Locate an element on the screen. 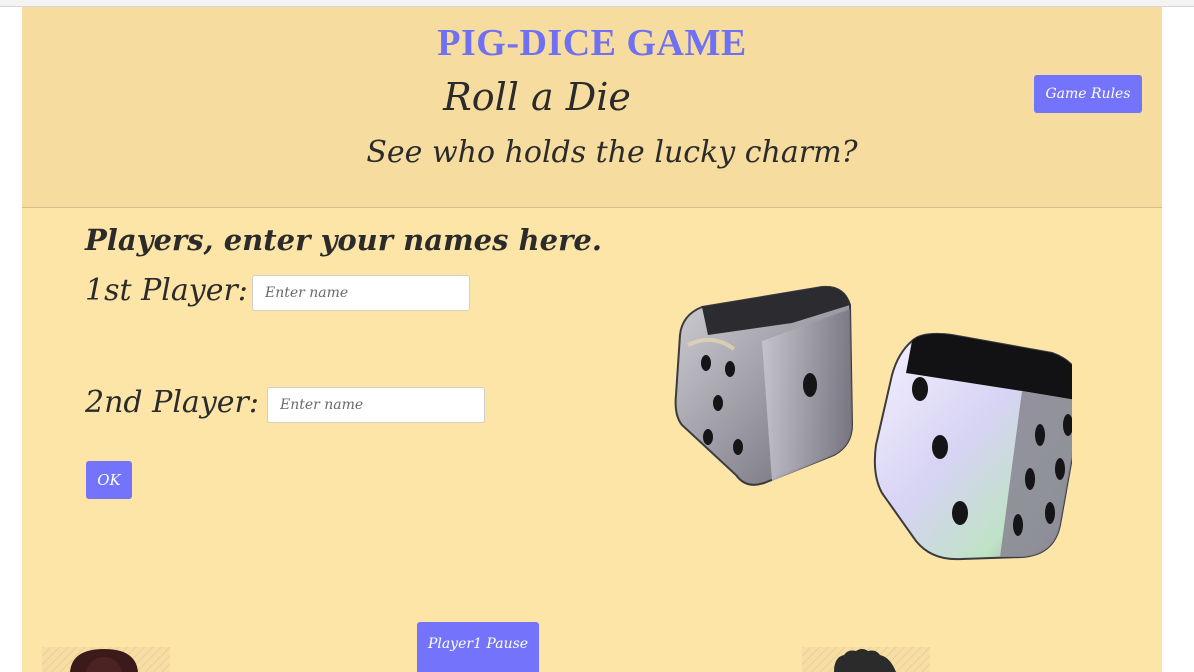 This screenshot has height=672, width=1194. player2-name-input is located at coordinates (376, 405).